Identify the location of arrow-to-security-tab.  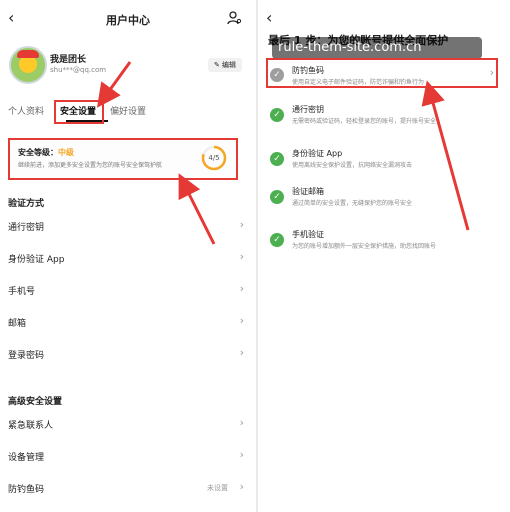
(114, 84).